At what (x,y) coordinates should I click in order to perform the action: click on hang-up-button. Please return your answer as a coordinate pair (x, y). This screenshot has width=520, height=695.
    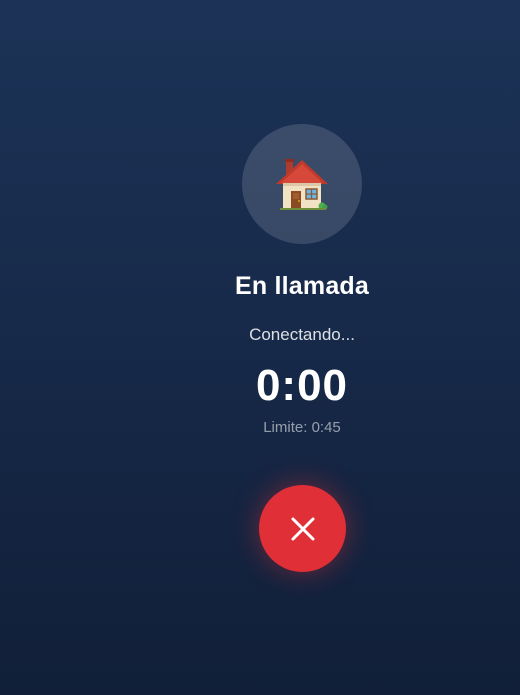
    Looking at the image, I should click on (302, 528).